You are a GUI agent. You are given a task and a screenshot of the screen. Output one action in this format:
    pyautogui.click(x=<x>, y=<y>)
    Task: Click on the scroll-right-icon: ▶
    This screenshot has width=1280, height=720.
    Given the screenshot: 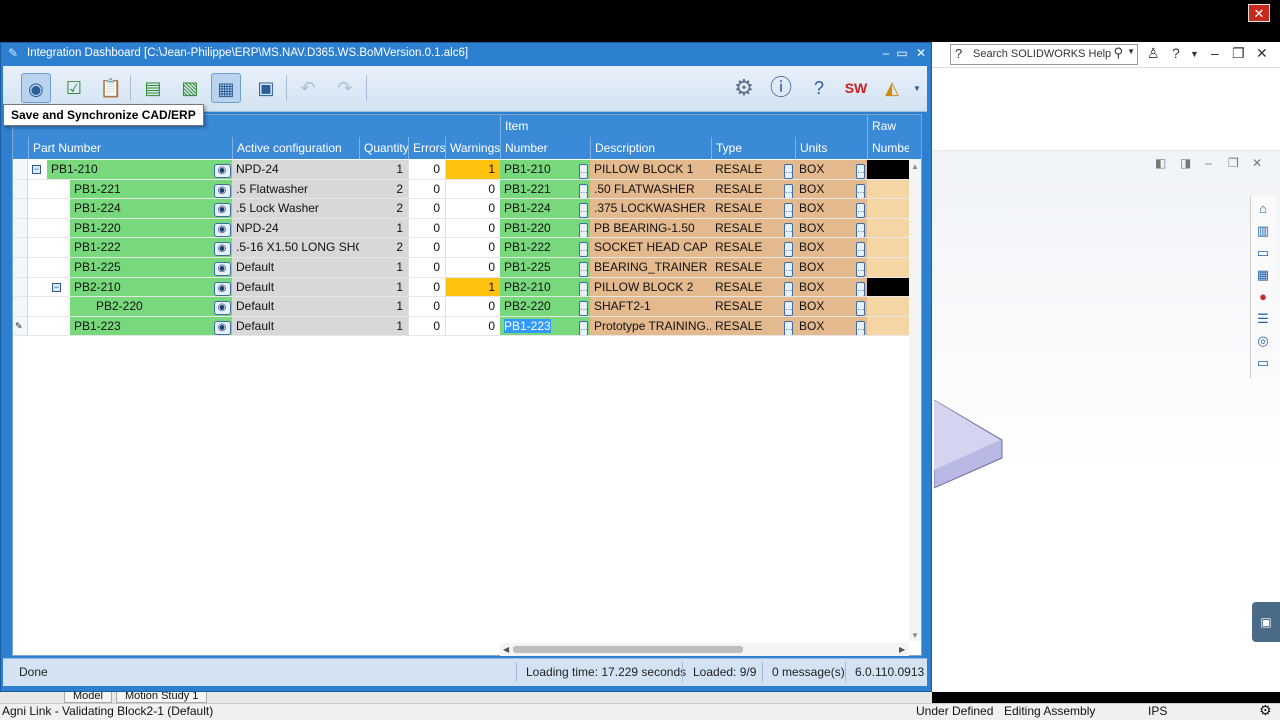 What is the action you would take?
    pyautogui.click(x=902, y=649)
    